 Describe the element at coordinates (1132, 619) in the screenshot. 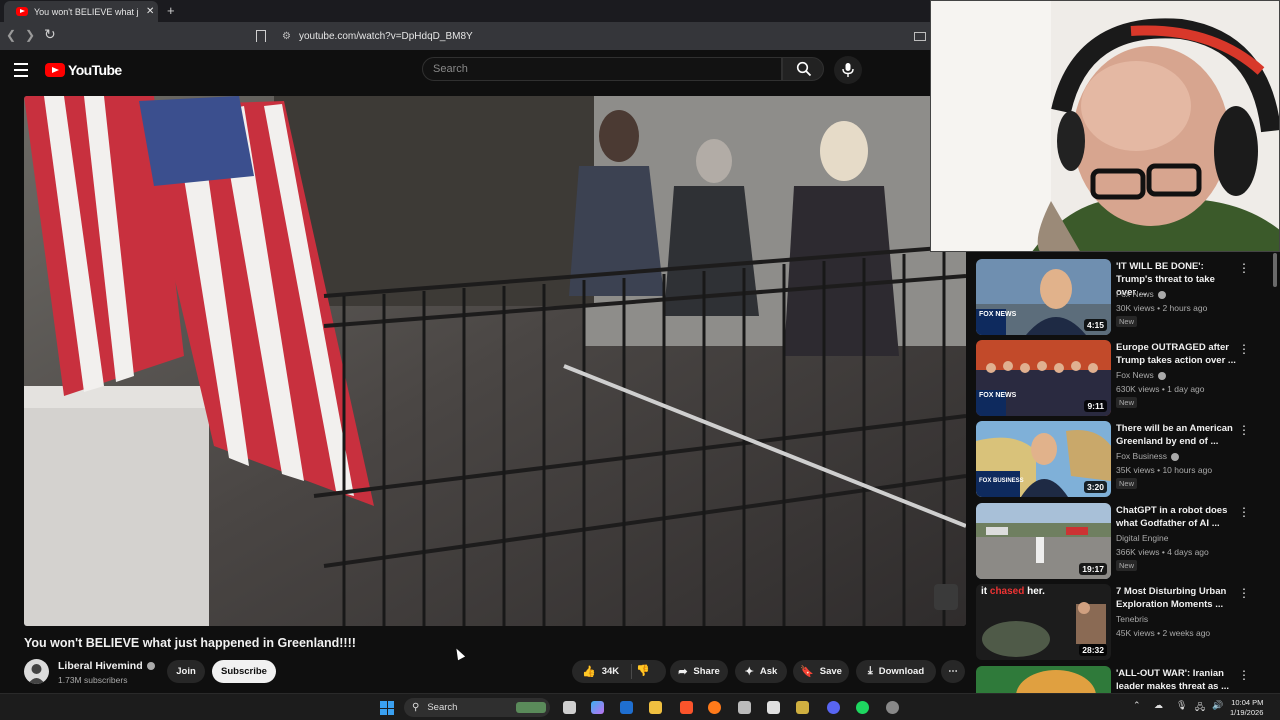

I see `recommended-channel: Tenebris` at that location.